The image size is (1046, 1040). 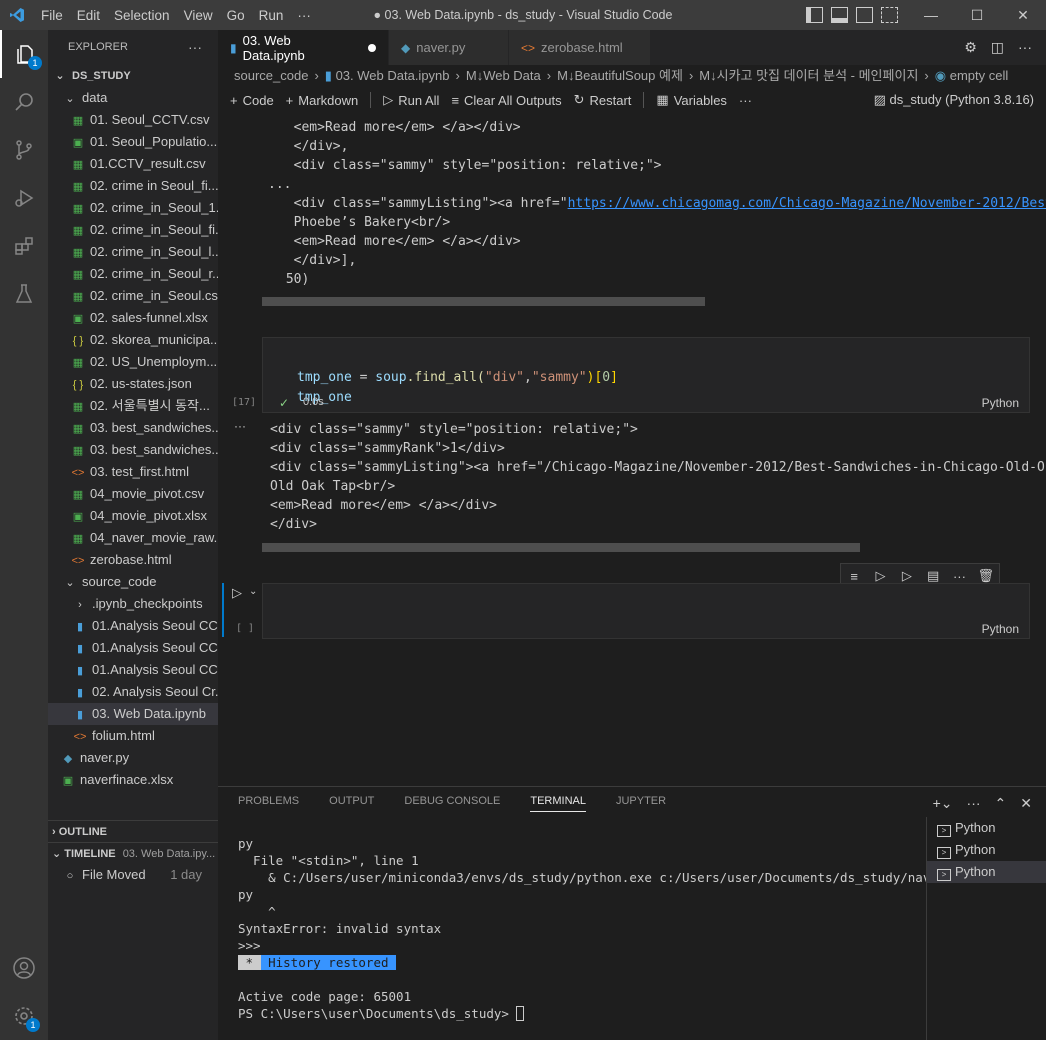 I want to click on file-item: <> zerobase.html, so click(x=133, y=560).